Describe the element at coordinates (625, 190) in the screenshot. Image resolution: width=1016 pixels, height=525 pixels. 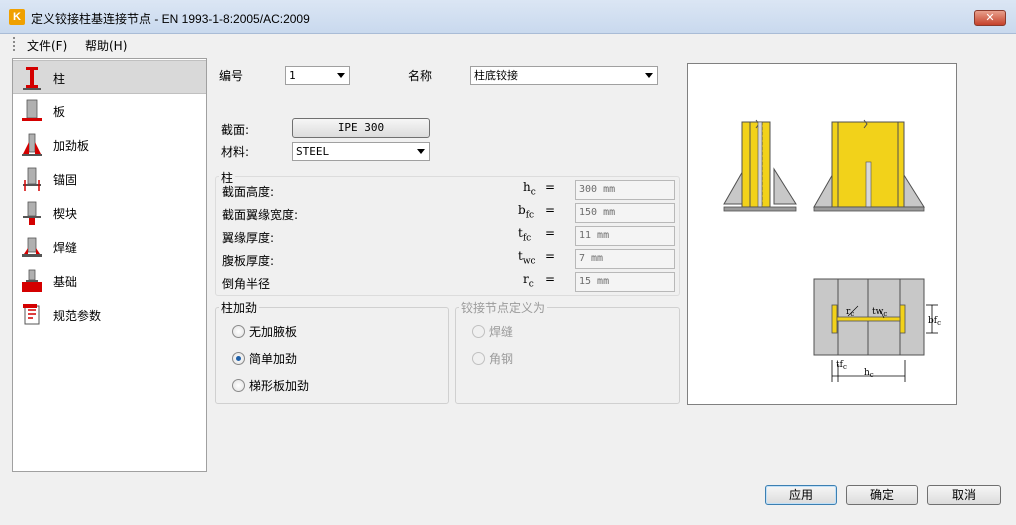
I see `section-height-field: 300 mm` at that location.